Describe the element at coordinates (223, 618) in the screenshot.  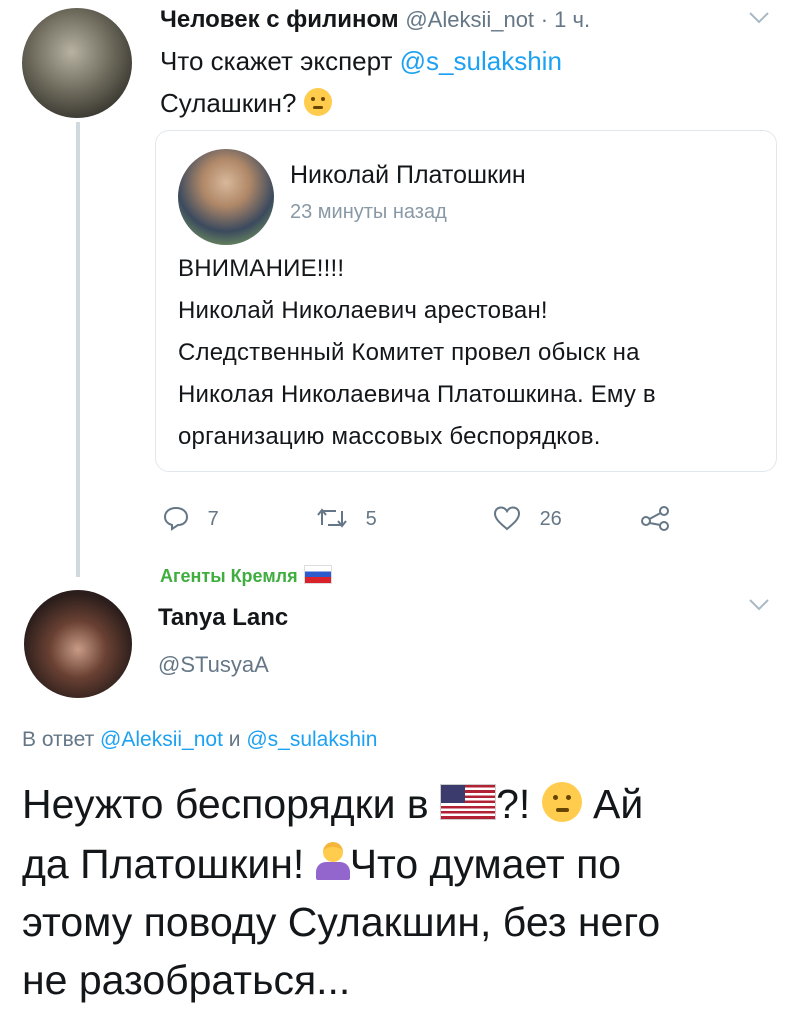
I see `reply-author-name: Tanya Lanc` at that location.